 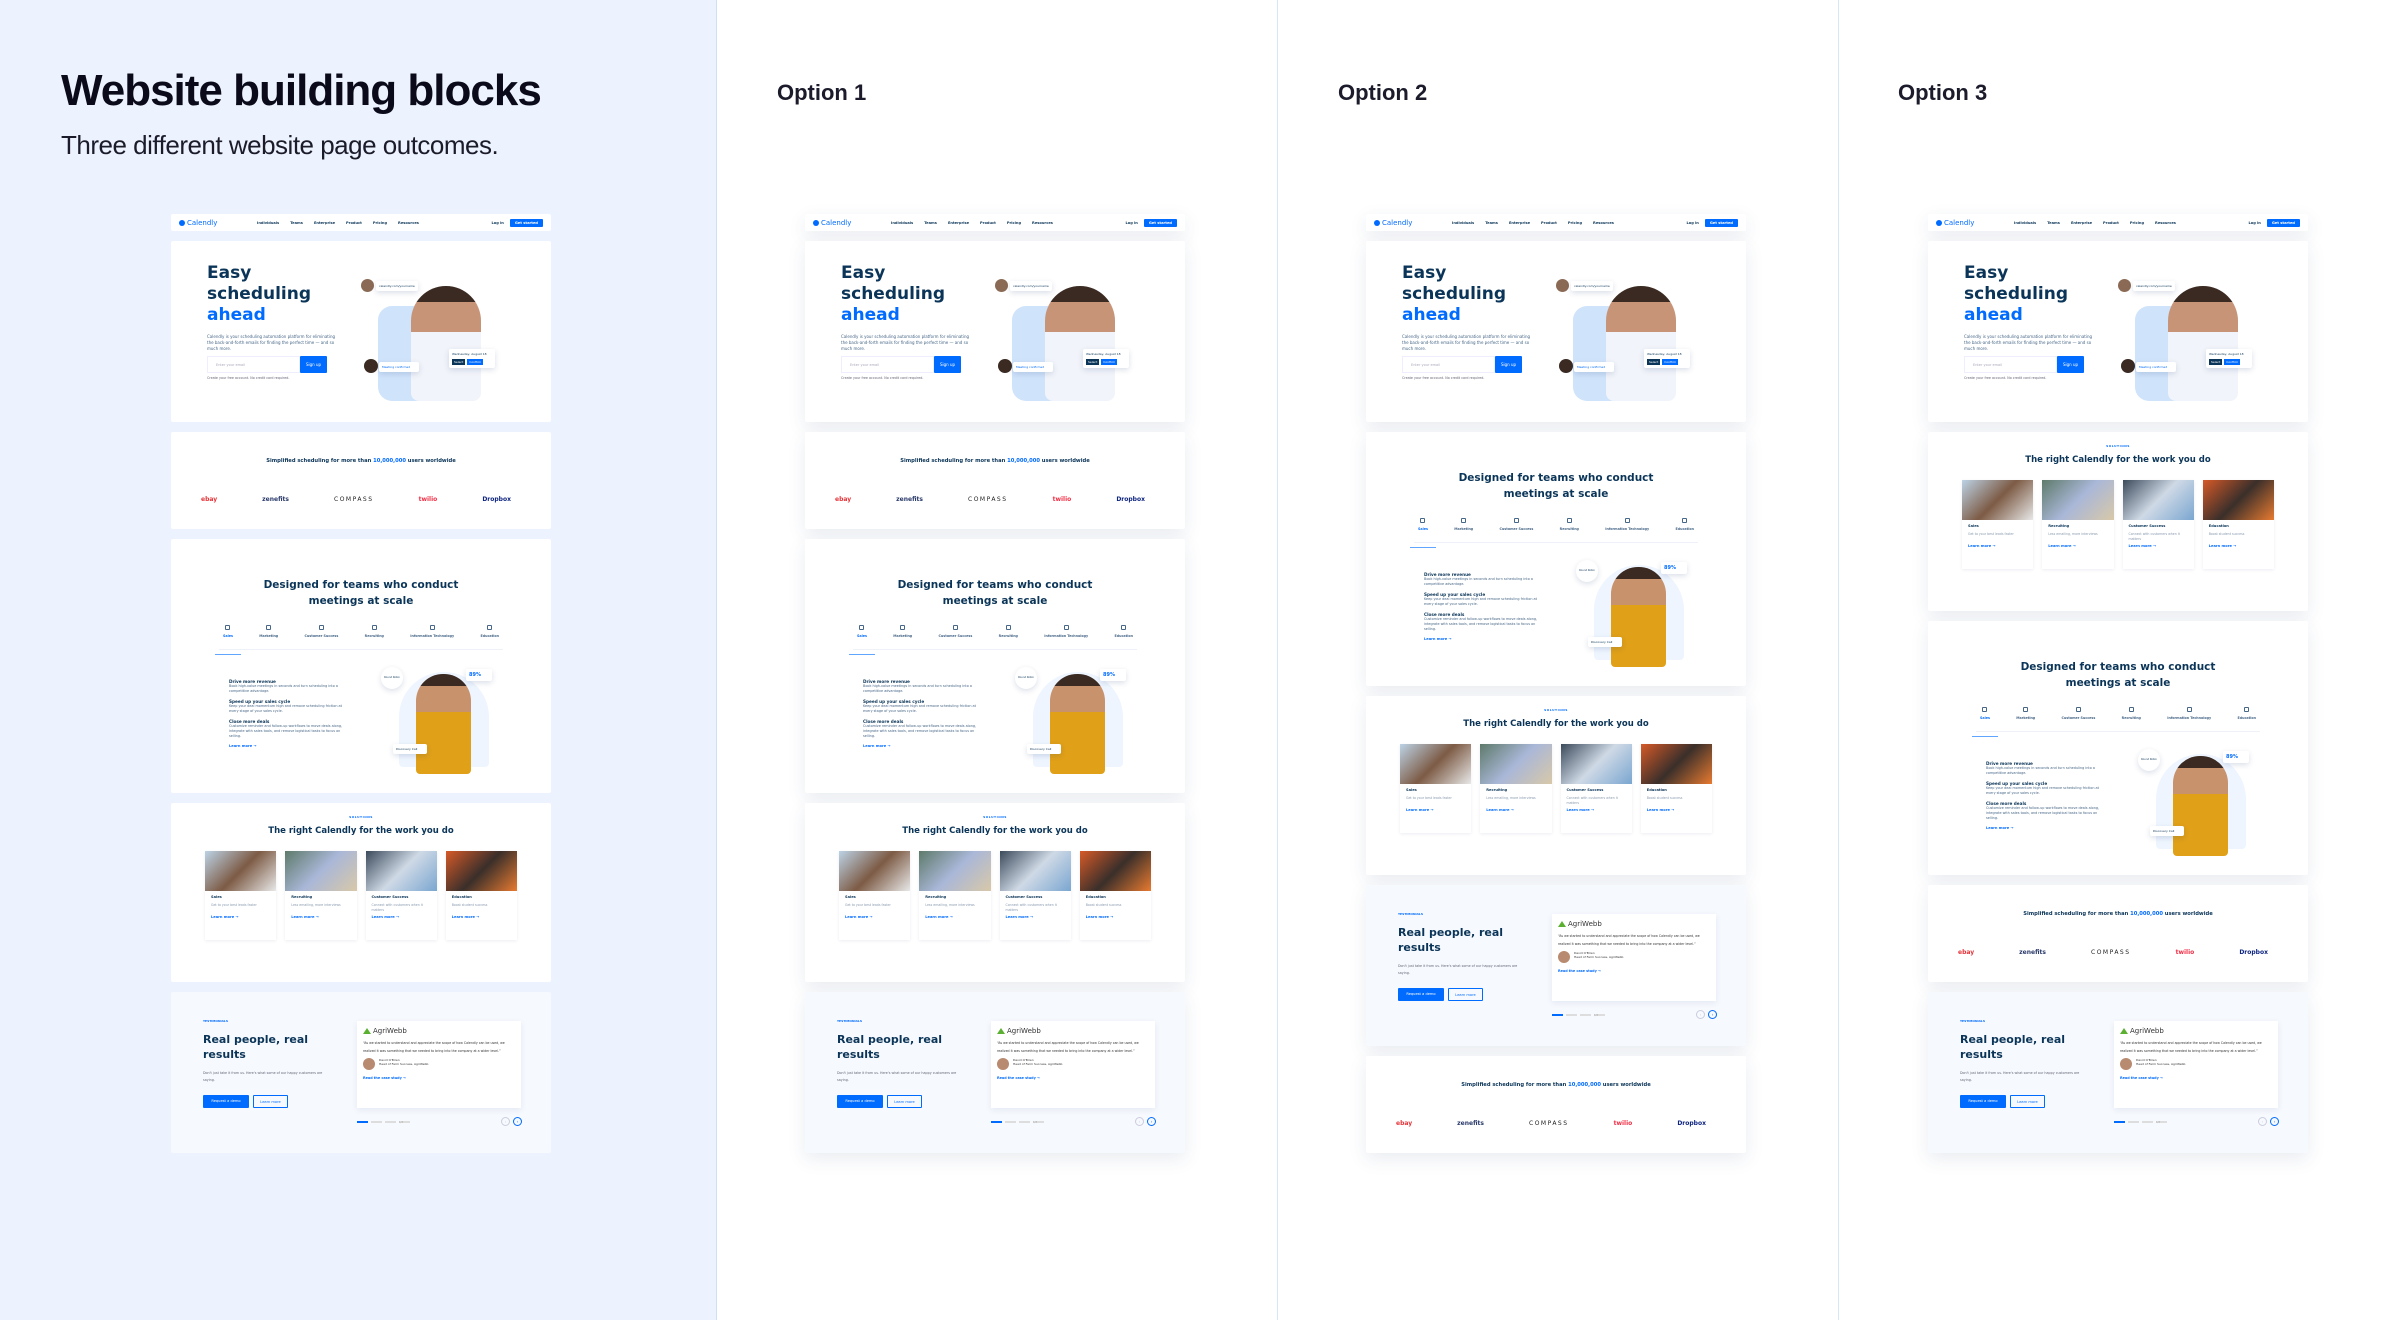 What do you see at coordinates (1160, 222) in the screenshot?
I see `get-started-button: Get started` at bounding box center [1160, 222].